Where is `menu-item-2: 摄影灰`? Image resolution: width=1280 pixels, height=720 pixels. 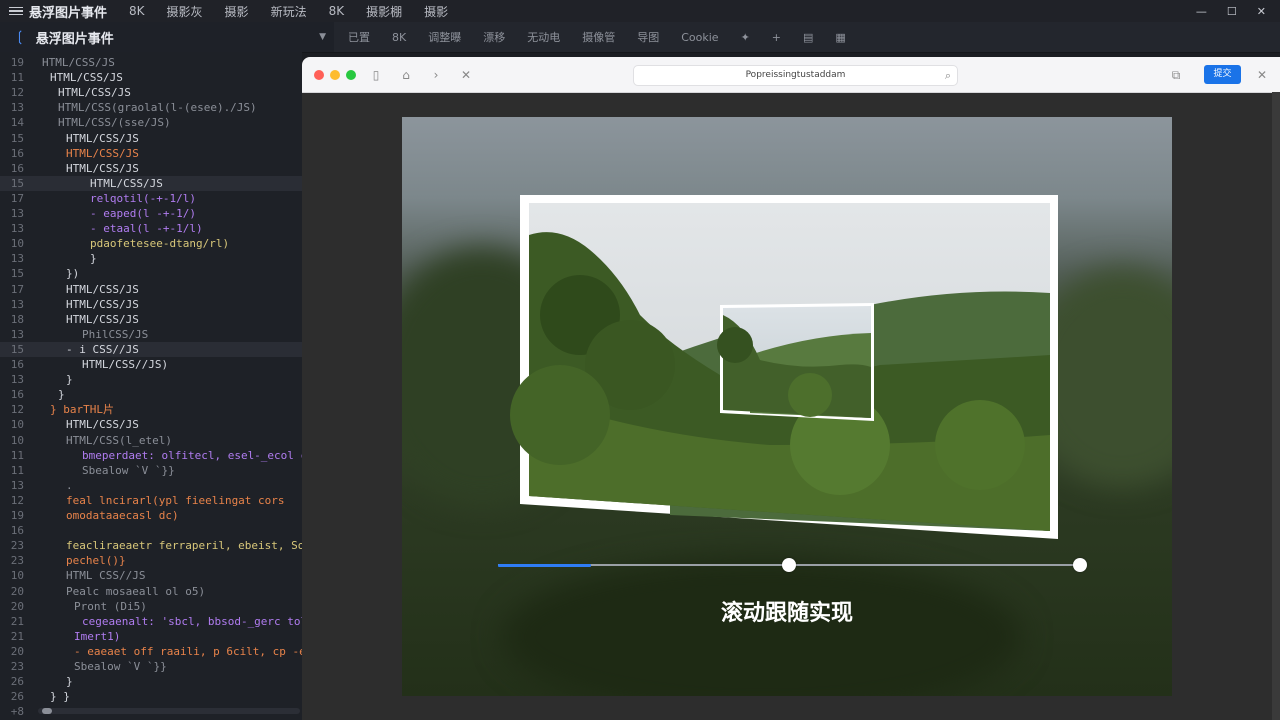
menu-item-2: 摄影灰 is located at coordinates (185, 11).